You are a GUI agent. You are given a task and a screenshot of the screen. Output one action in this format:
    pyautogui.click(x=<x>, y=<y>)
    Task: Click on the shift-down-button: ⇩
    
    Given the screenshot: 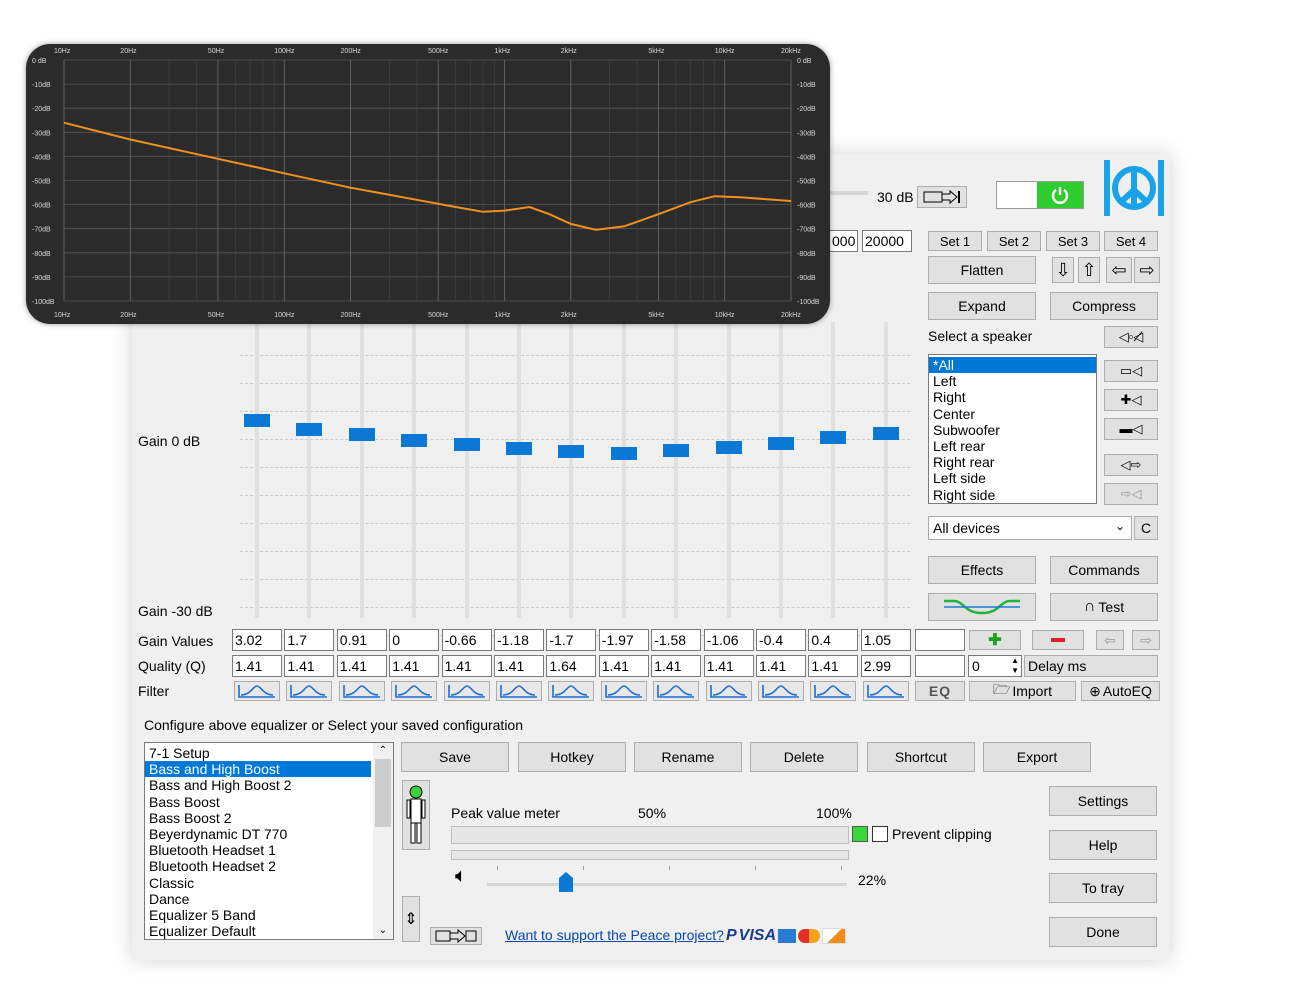 What is the action you would take?
    pyautogui.click(x=1063, y=270)
    